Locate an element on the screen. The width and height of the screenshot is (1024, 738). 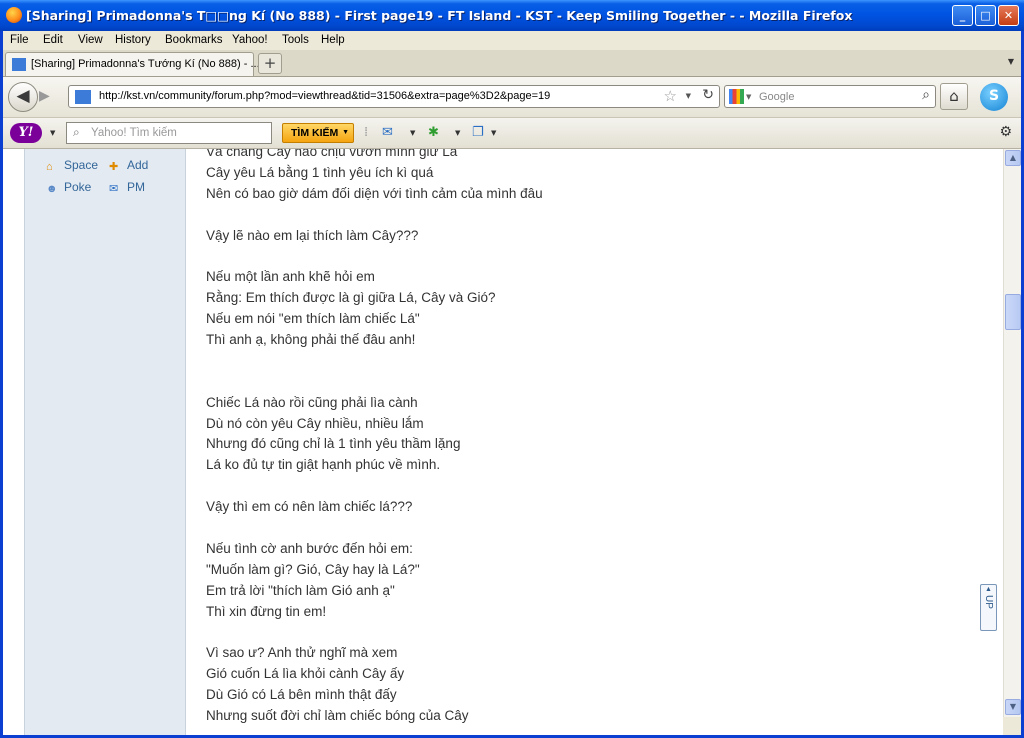
widget-icon: ✱ is located at coordinates (433, 132).